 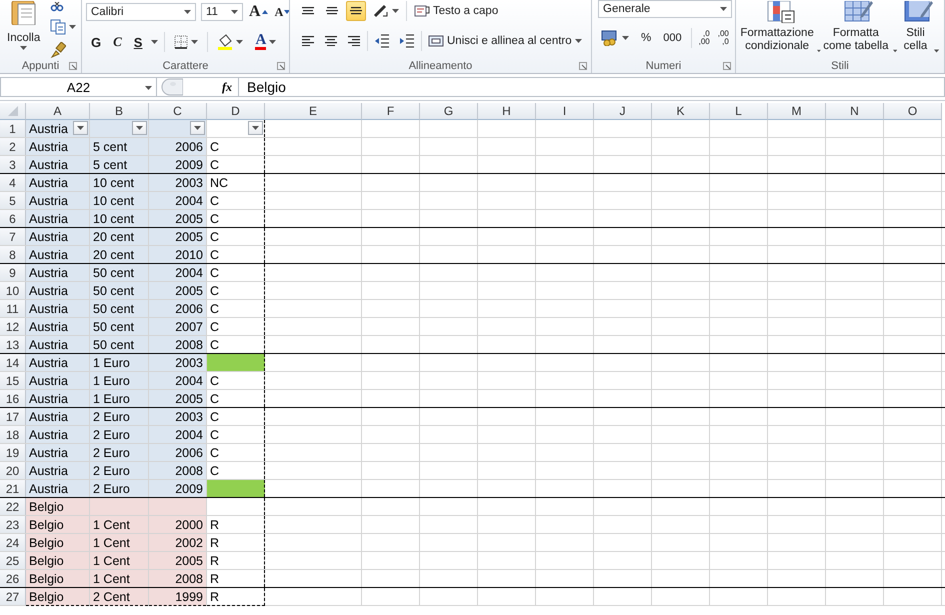 I want to click on row-header: 24, so click(x=13, y=542).